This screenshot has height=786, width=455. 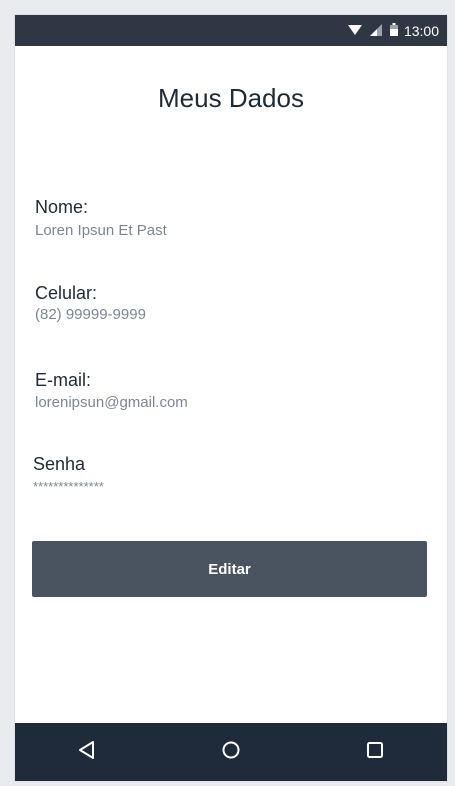 What do you see at coordinates (421, 30) in the screenshot?
I see `status-time: 13:00` at bounding box center [421, 30].